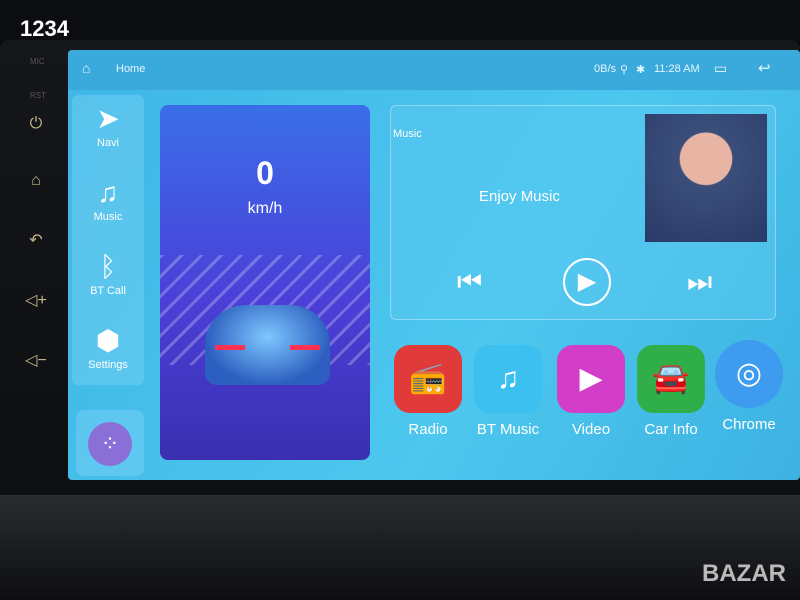  I want to click on dock-item-music: ♫ Music, so click(108, 199).